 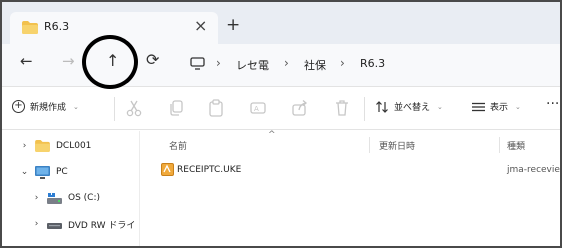 I want to click on tree-item-os-c: › OS (C:), so click(x=66, y=198).